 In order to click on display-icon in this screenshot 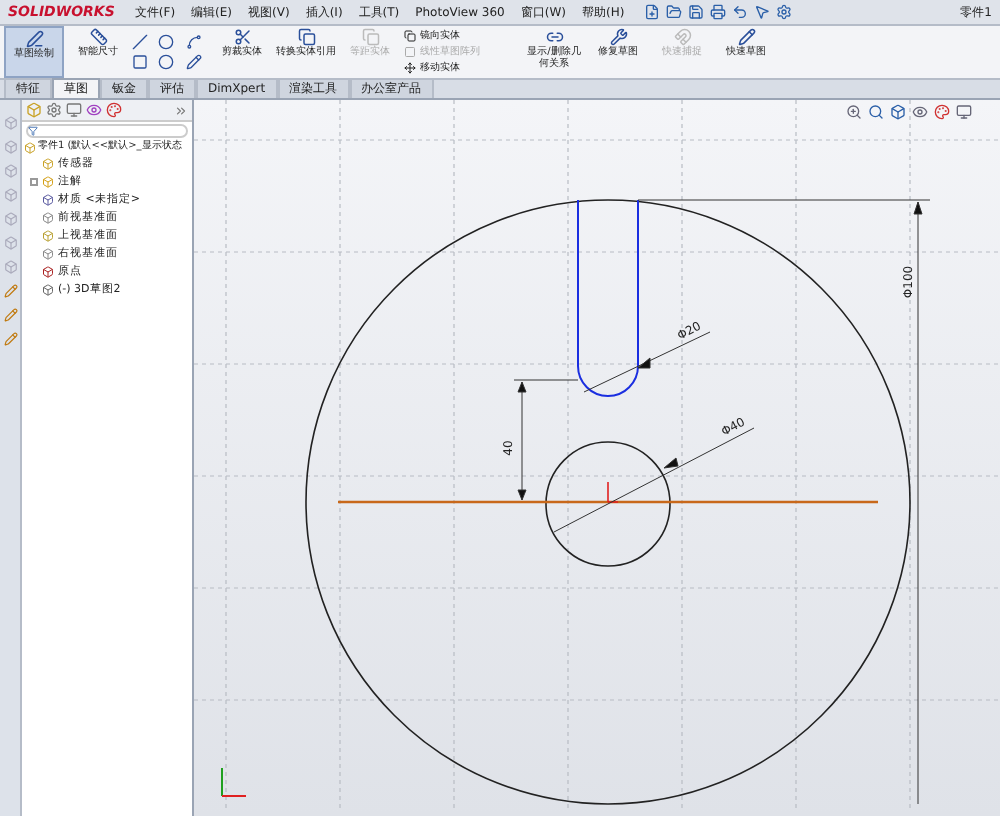, I will do `click(94, 110)`.